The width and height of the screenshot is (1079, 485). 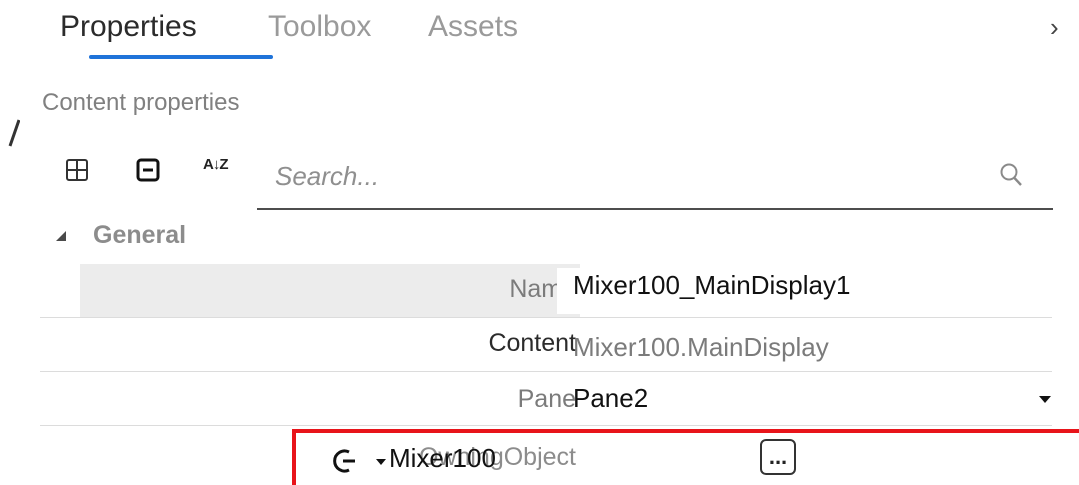 What do you see at coordinates (1054, 27) in the screenshot?
I see `chevron-right-icon: ›` at bounding box center [1054, 27].